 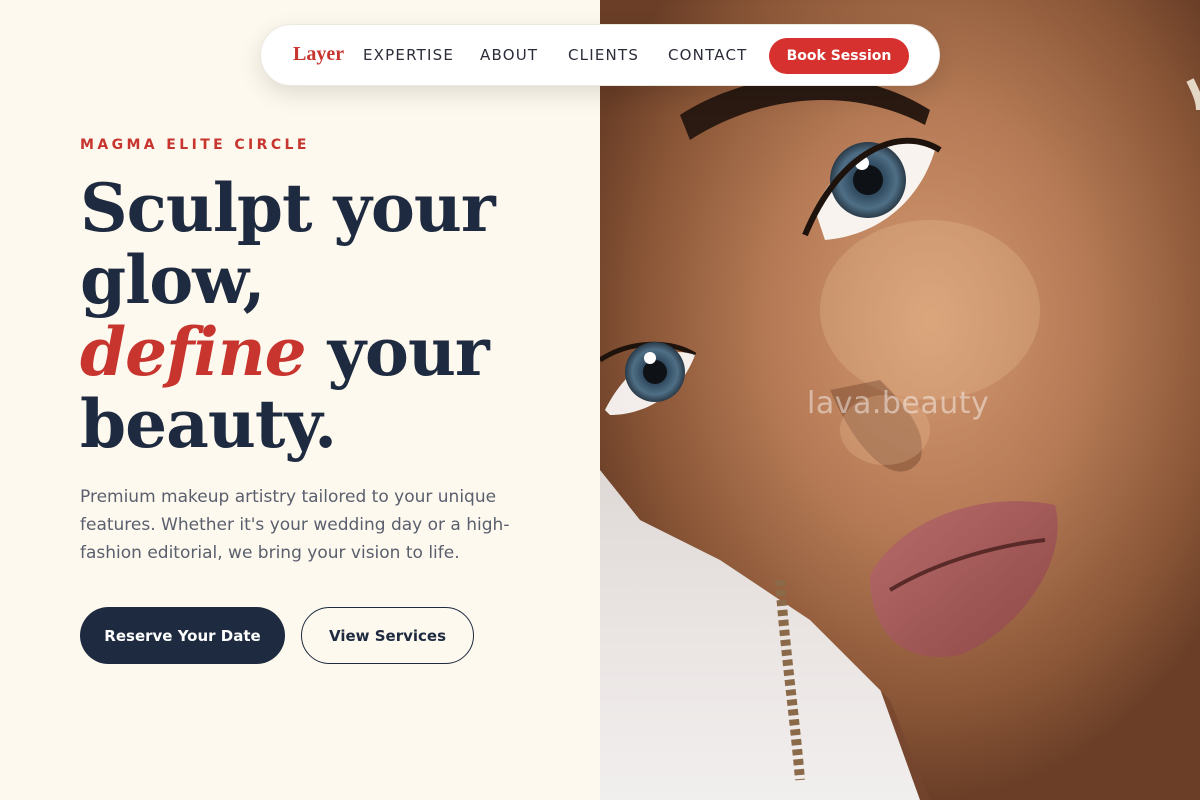 What do you see at coordinates (603, 55) in the screenshot?
I see `nav-link-clients: CLIENTS` at bounding box center [603, 55].